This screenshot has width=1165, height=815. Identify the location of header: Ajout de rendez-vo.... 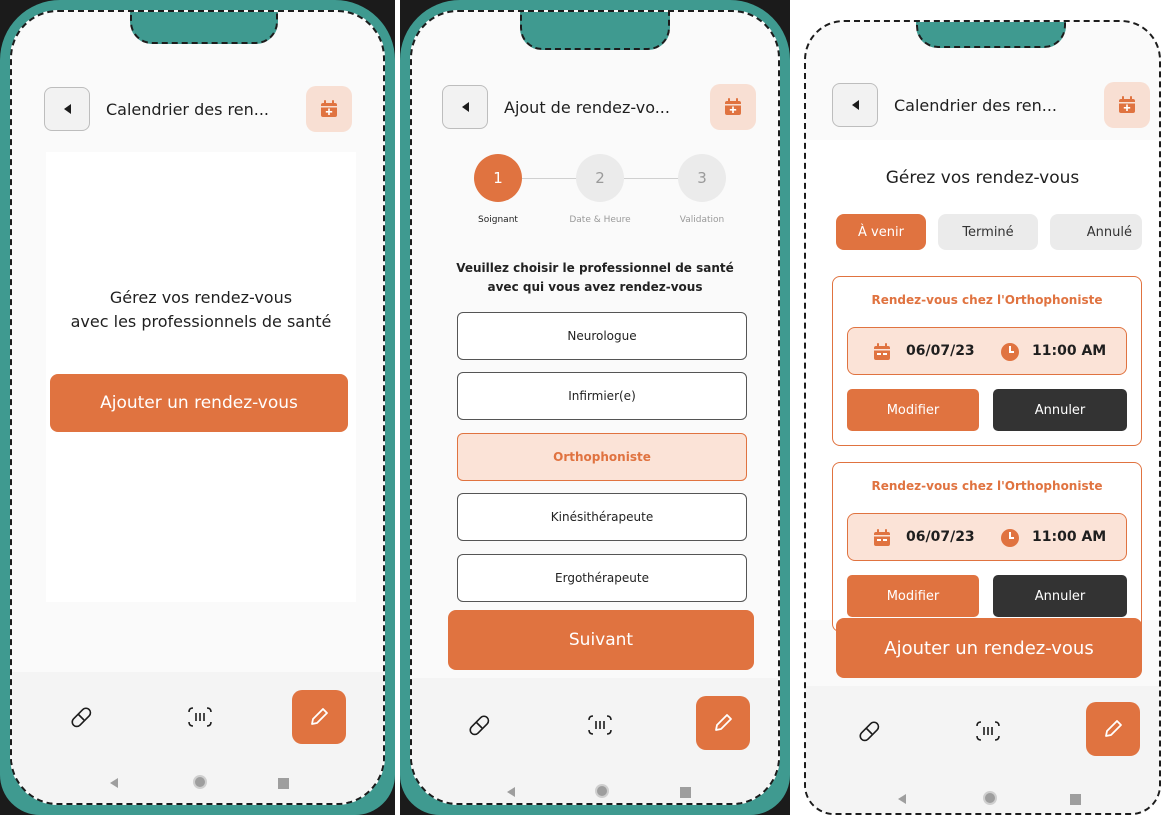
(595, 107).